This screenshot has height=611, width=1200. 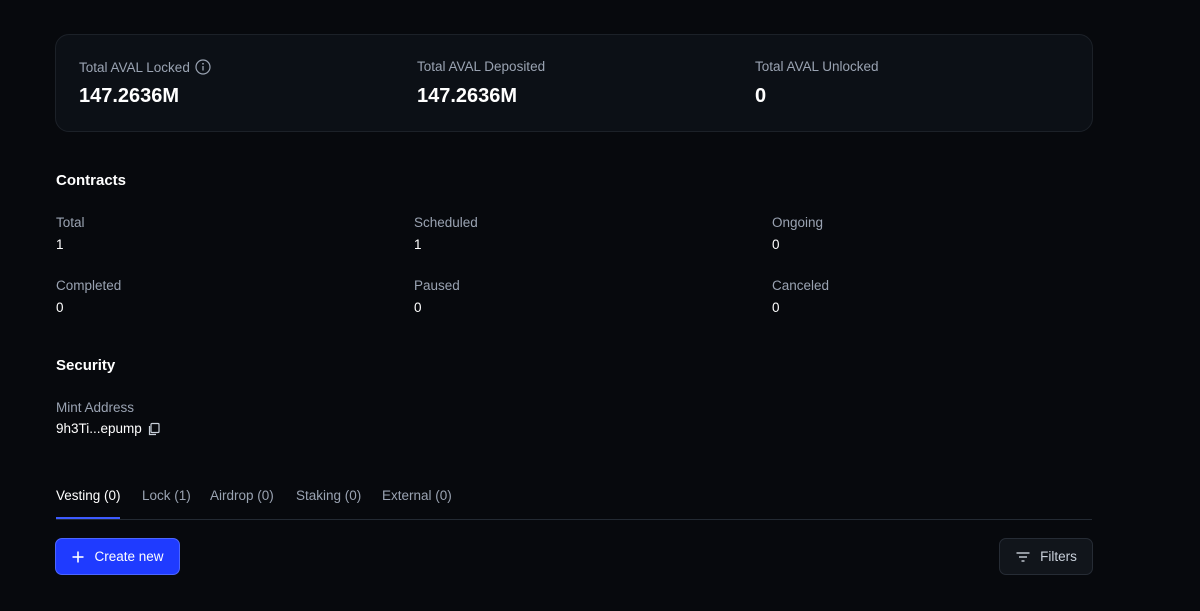 I want to click on plus-icon, so click(x=78, y=557).